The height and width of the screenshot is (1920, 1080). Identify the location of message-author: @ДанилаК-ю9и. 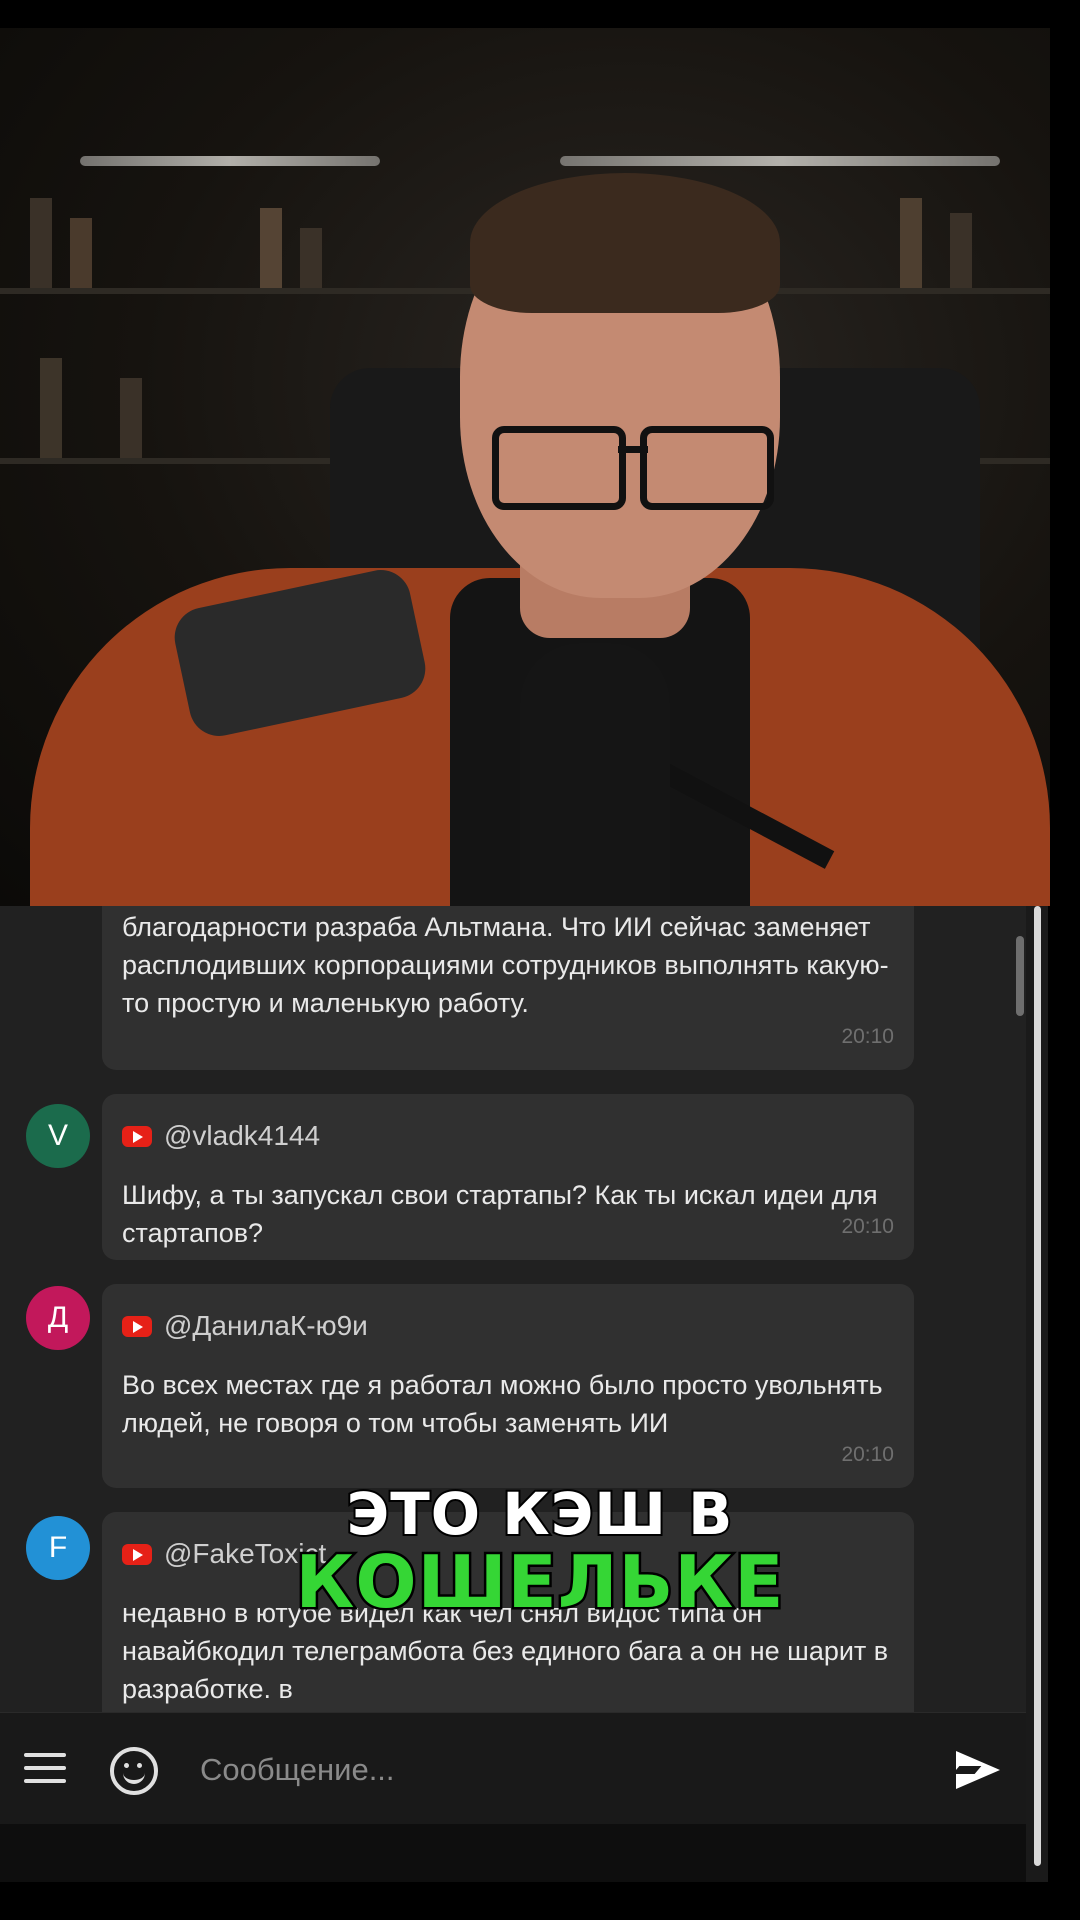
(508, 1315).